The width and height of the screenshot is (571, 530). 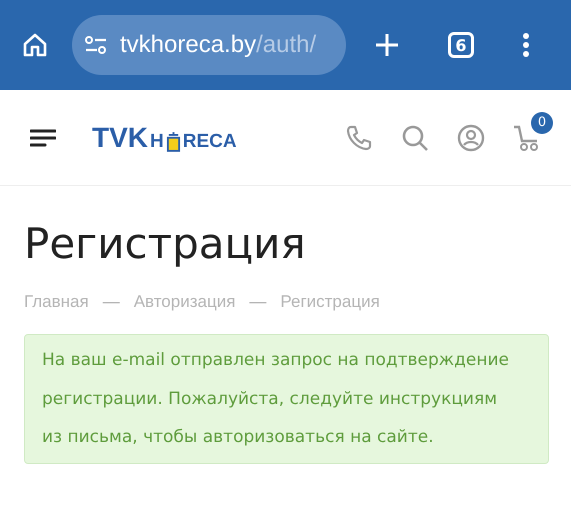 I want to click on url-text: tvkhoreca.by/auth/, so click(x=218, y=45).